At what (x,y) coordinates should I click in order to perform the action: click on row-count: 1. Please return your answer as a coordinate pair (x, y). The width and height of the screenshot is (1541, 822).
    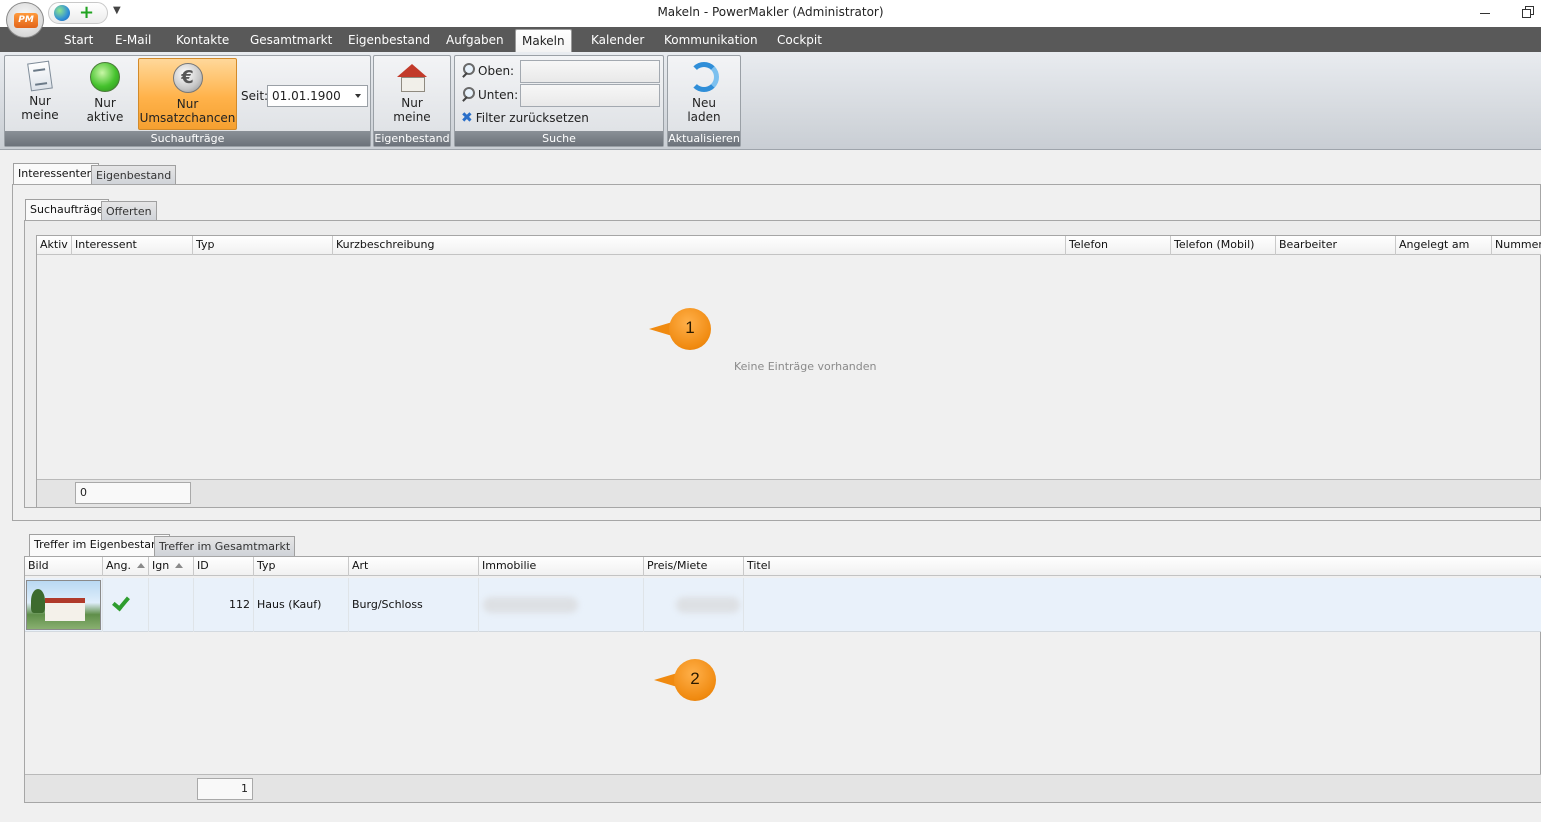
    Looking at the image, I should click on (225, 789).